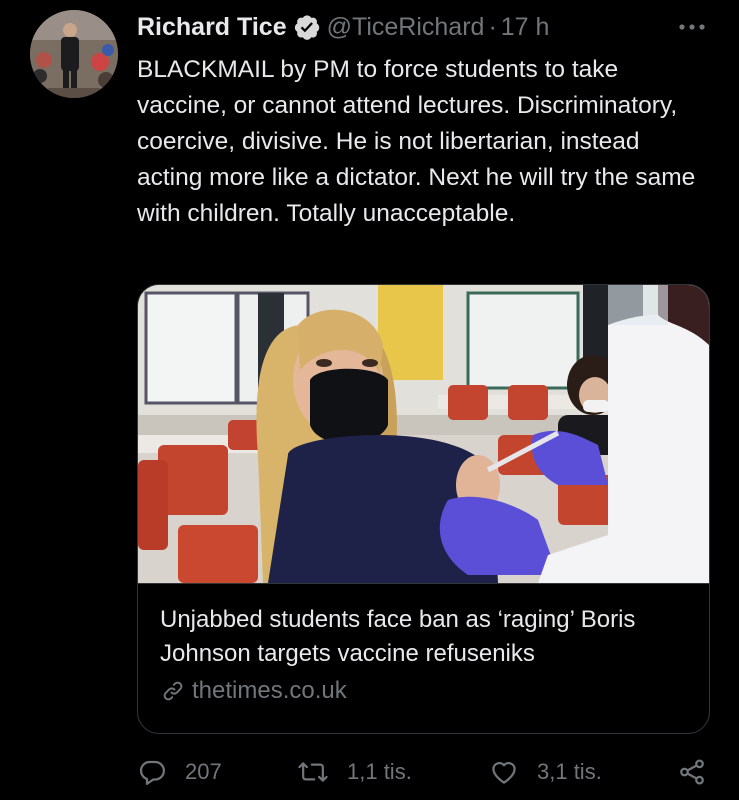 The width and height of the screenshot is (739, 800). What do you see at coordinates (406, 27) in the screenshot?
I see `author-handle: @TiceRichard` at bounding box center [406, 27].